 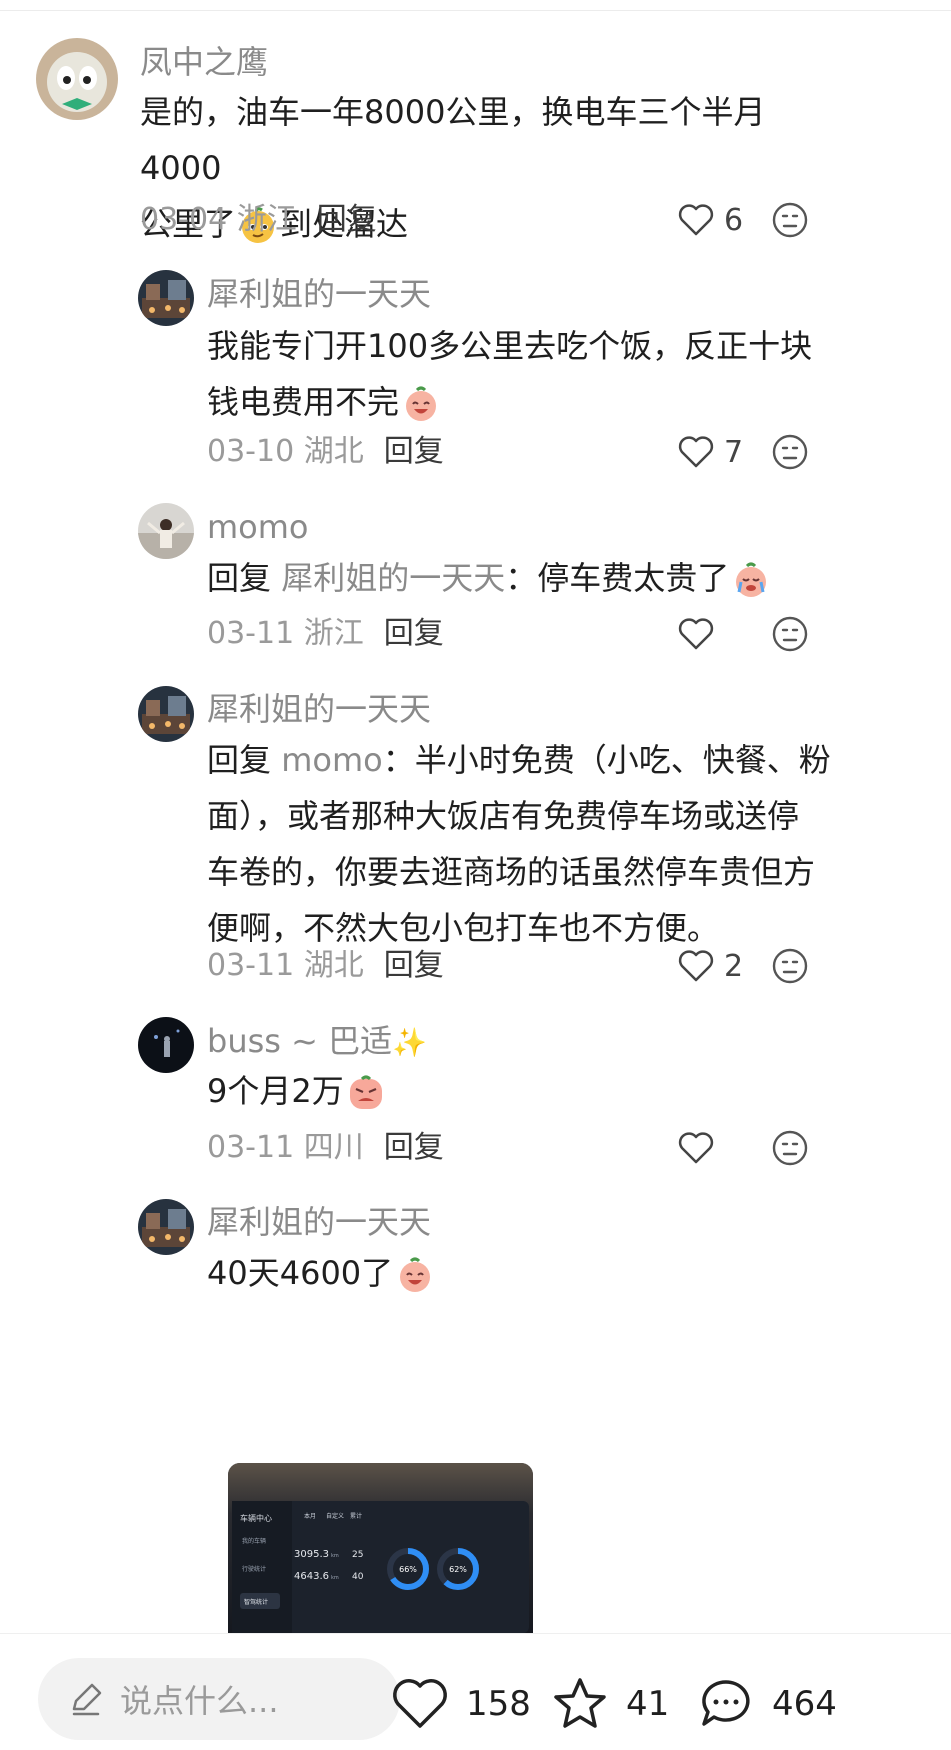 What do you see at coordinates (311, 1576) in the screenshot?
I see `stat-value: 4643.6` at bounding box center [311, 1576].